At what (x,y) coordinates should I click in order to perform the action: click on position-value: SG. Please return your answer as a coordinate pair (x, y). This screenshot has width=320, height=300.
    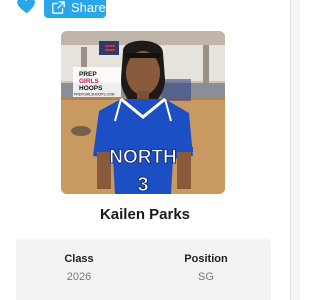
    Looking at the image, I should click on (206, 277).